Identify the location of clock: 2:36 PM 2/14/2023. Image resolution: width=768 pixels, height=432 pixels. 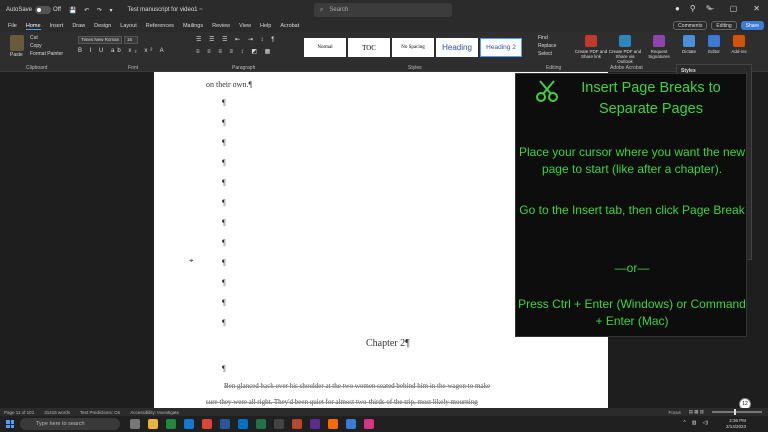
(736, 424).